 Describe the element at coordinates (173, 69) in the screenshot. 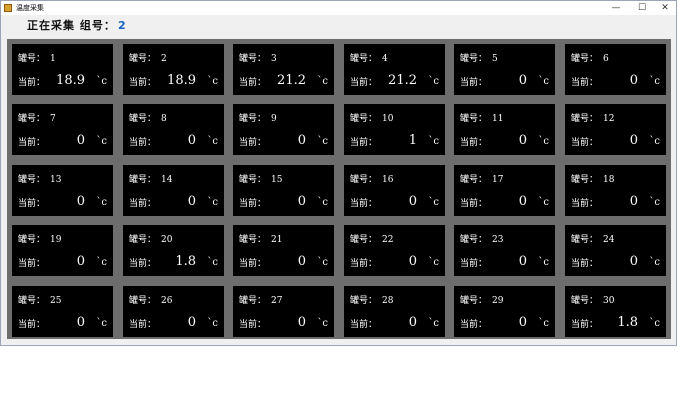

I see `tank-tile: 罐号： 2 当前： 18.9 `c` at that location.